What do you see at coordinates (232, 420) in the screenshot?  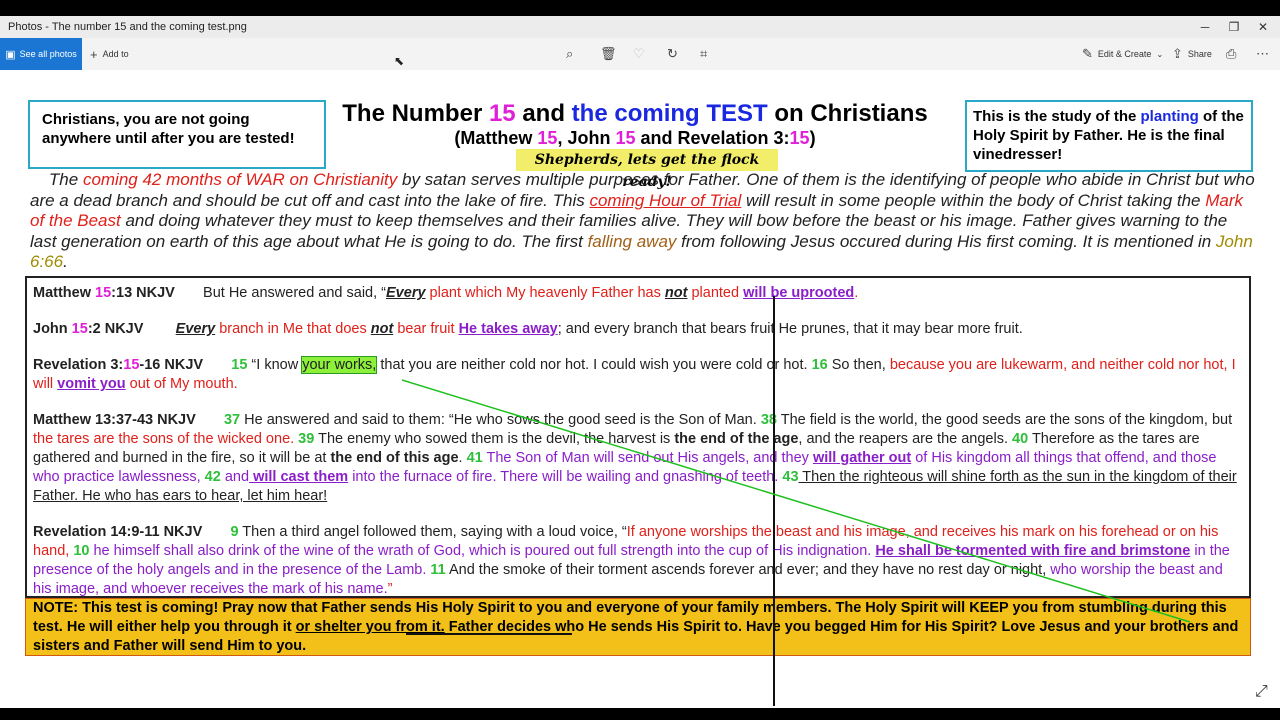 I see `verse-number: 37` at bounding box center [232, 420].